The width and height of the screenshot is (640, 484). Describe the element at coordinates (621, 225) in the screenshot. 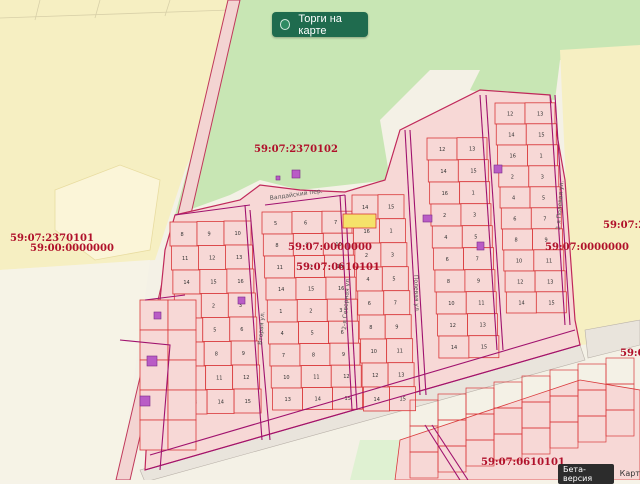

I see `cadastral-label: 59:07:23` at that location.